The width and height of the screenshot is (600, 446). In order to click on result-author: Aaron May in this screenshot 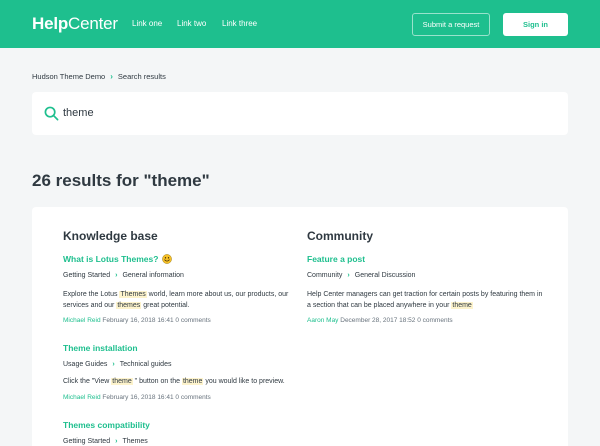, I will do `click(322, 320)`.